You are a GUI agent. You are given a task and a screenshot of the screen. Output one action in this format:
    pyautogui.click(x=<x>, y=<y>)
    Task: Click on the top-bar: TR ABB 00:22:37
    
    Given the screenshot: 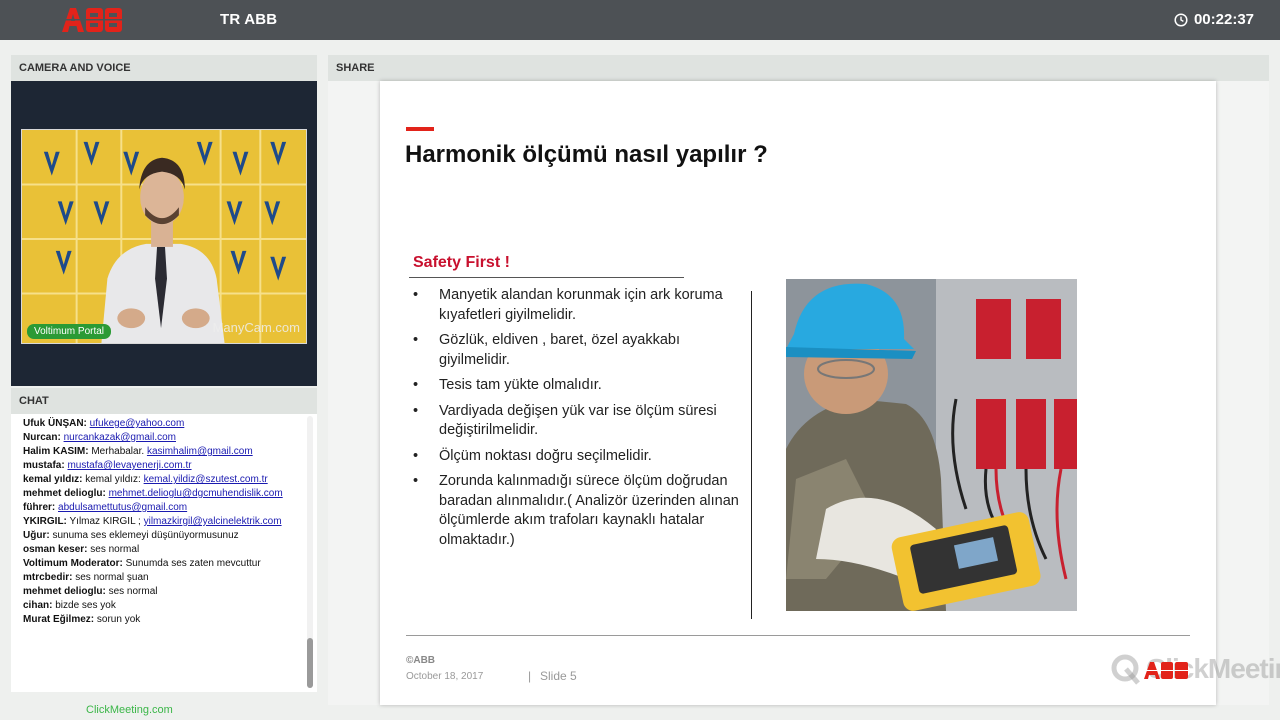 What is the action you would take?
    pyautogui.click(x=640, y=20)
    